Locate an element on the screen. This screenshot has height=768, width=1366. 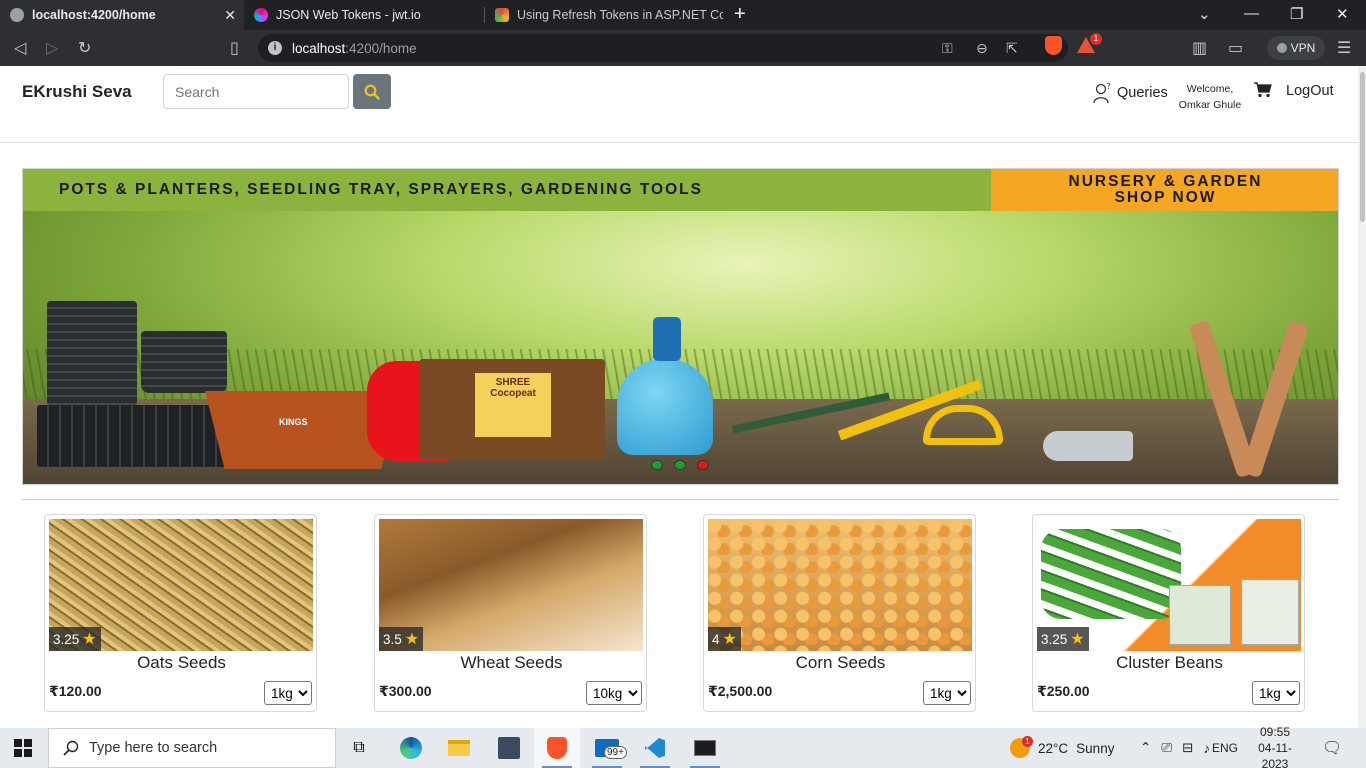
weather-text: Sunny is located at coordinates (1095, 748).